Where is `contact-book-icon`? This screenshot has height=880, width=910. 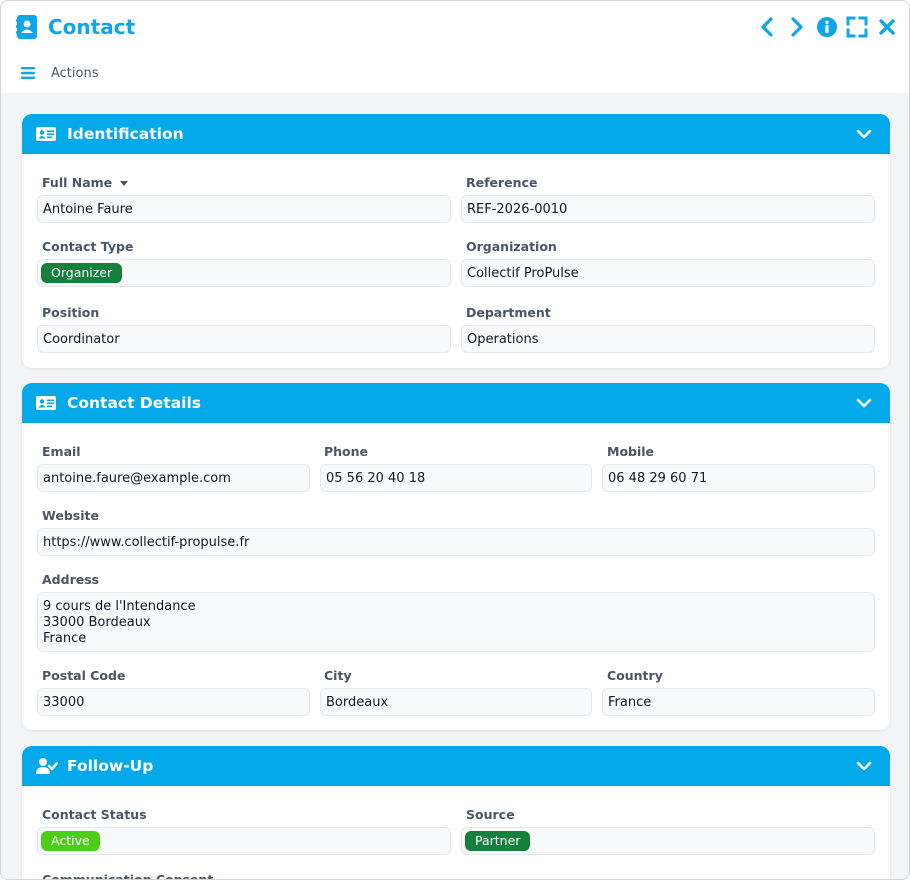 contact-book-icon is located at coordinates (27, 27).